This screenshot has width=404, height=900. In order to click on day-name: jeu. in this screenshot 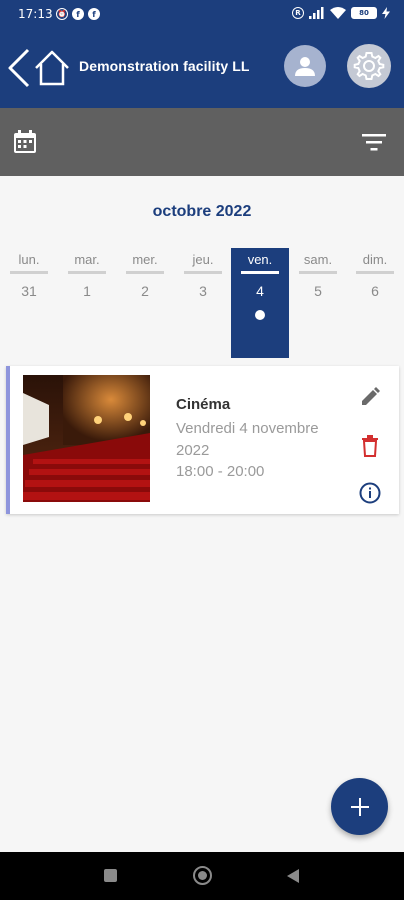, I will do `click(203, 259)`.